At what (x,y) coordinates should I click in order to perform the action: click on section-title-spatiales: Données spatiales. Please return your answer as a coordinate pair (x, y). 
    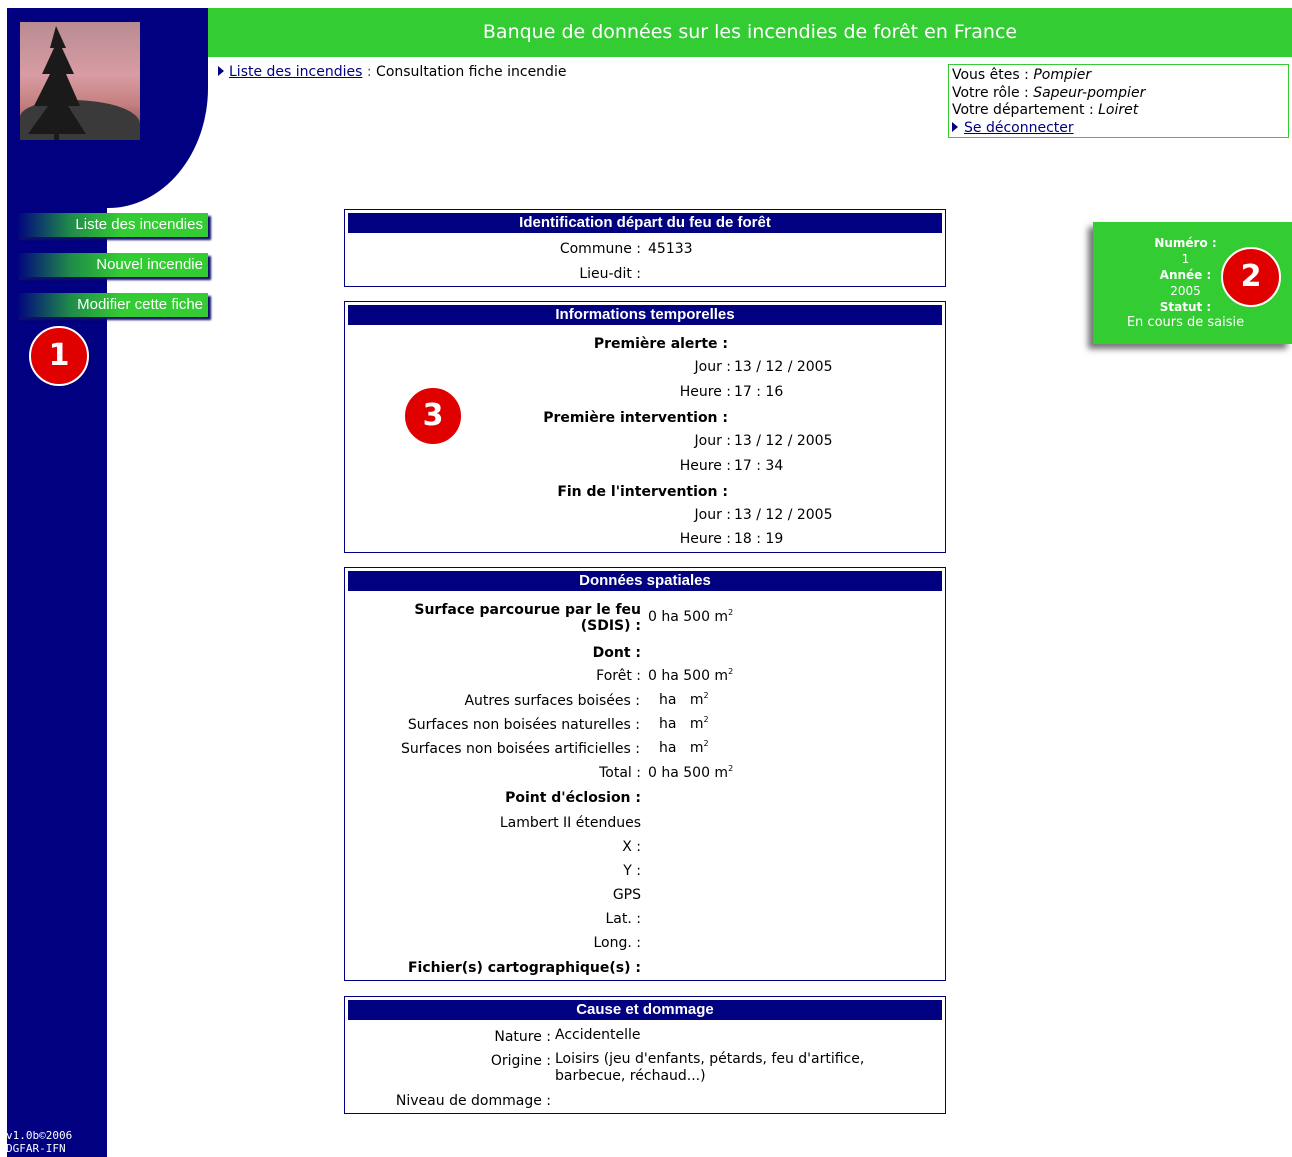
    Looking at the image, I should click on (645, 581).